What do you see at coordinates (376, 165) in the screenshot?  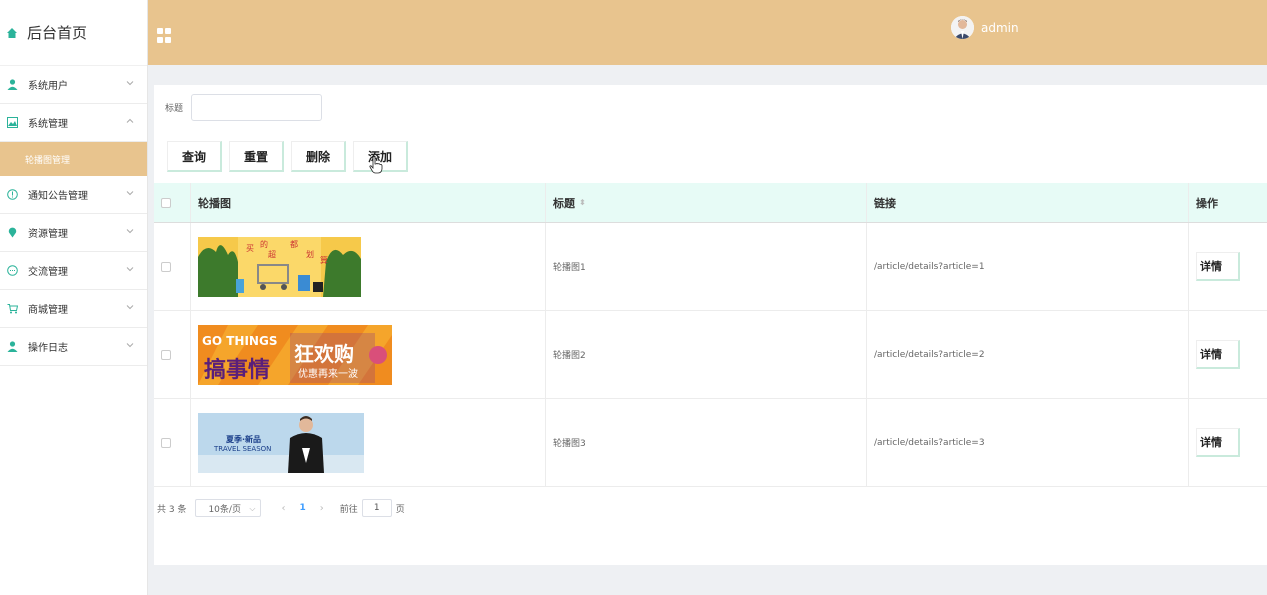 I see `hand-cursor-icon` at bounding box center [376, 165].